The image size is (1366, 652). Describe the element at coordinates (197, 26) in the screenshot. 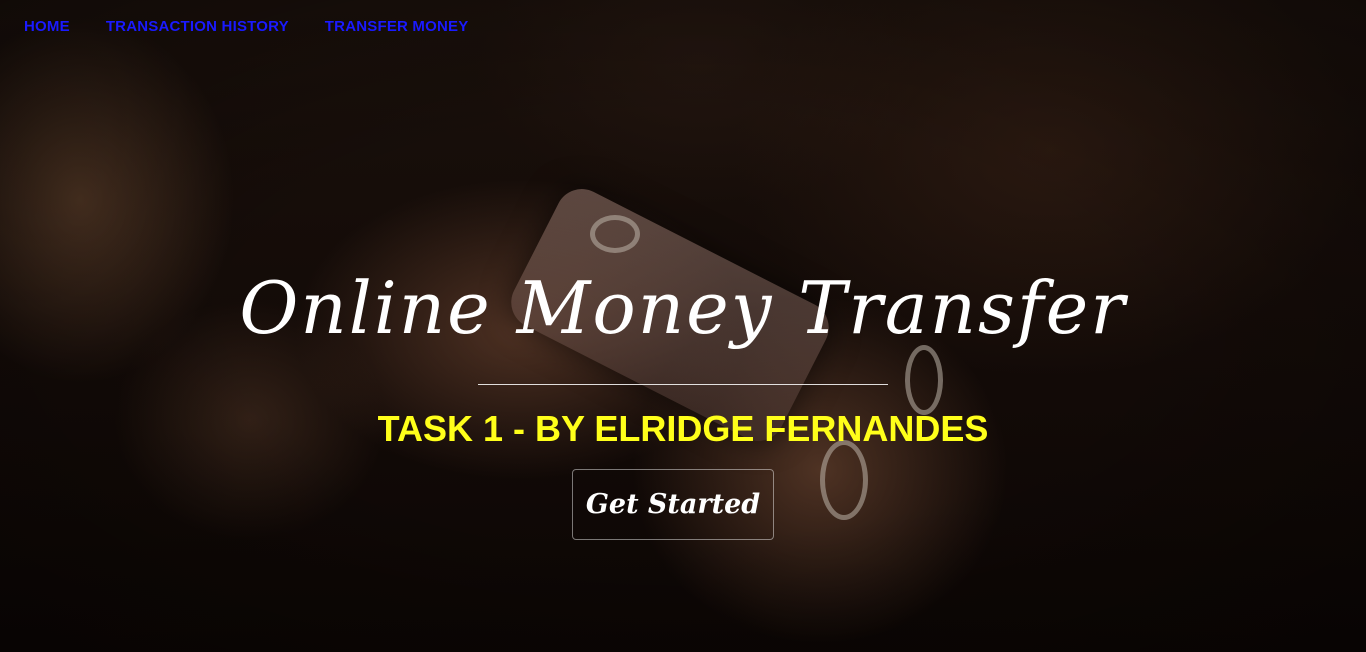

I see `nav-link-transaction-history: TRANSACTION HISTORY` at that location.